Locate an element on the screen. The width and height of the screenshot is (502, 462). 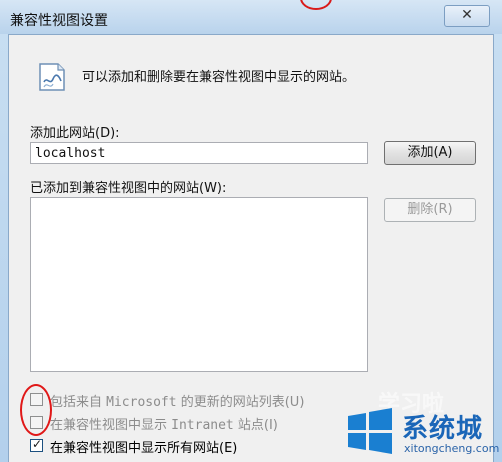
info-text: 可以添加和删除要在兼容性视图中显示的网站。 is located at coordinates (219, 77).